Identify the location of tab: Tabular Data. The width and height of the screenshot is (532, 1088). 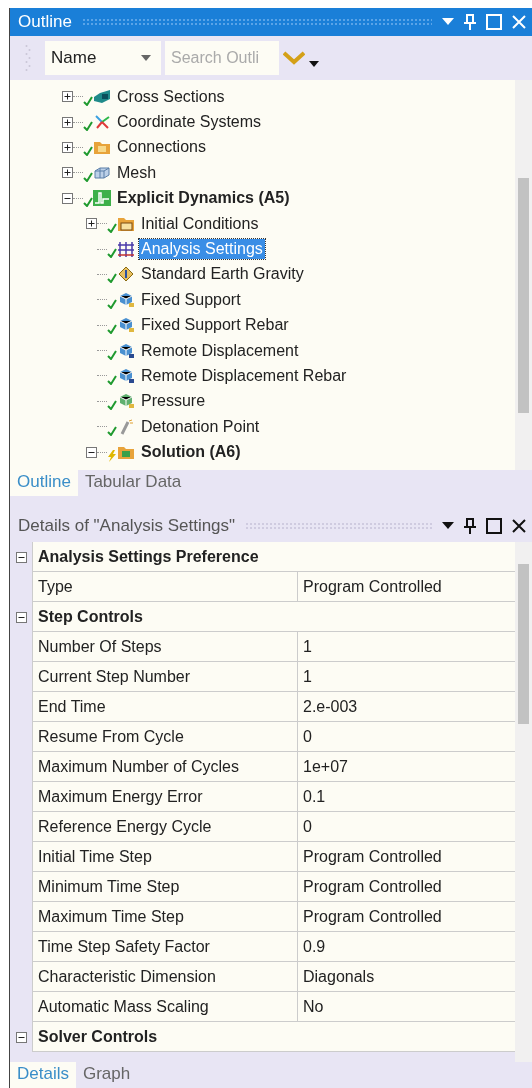
(133, 483).